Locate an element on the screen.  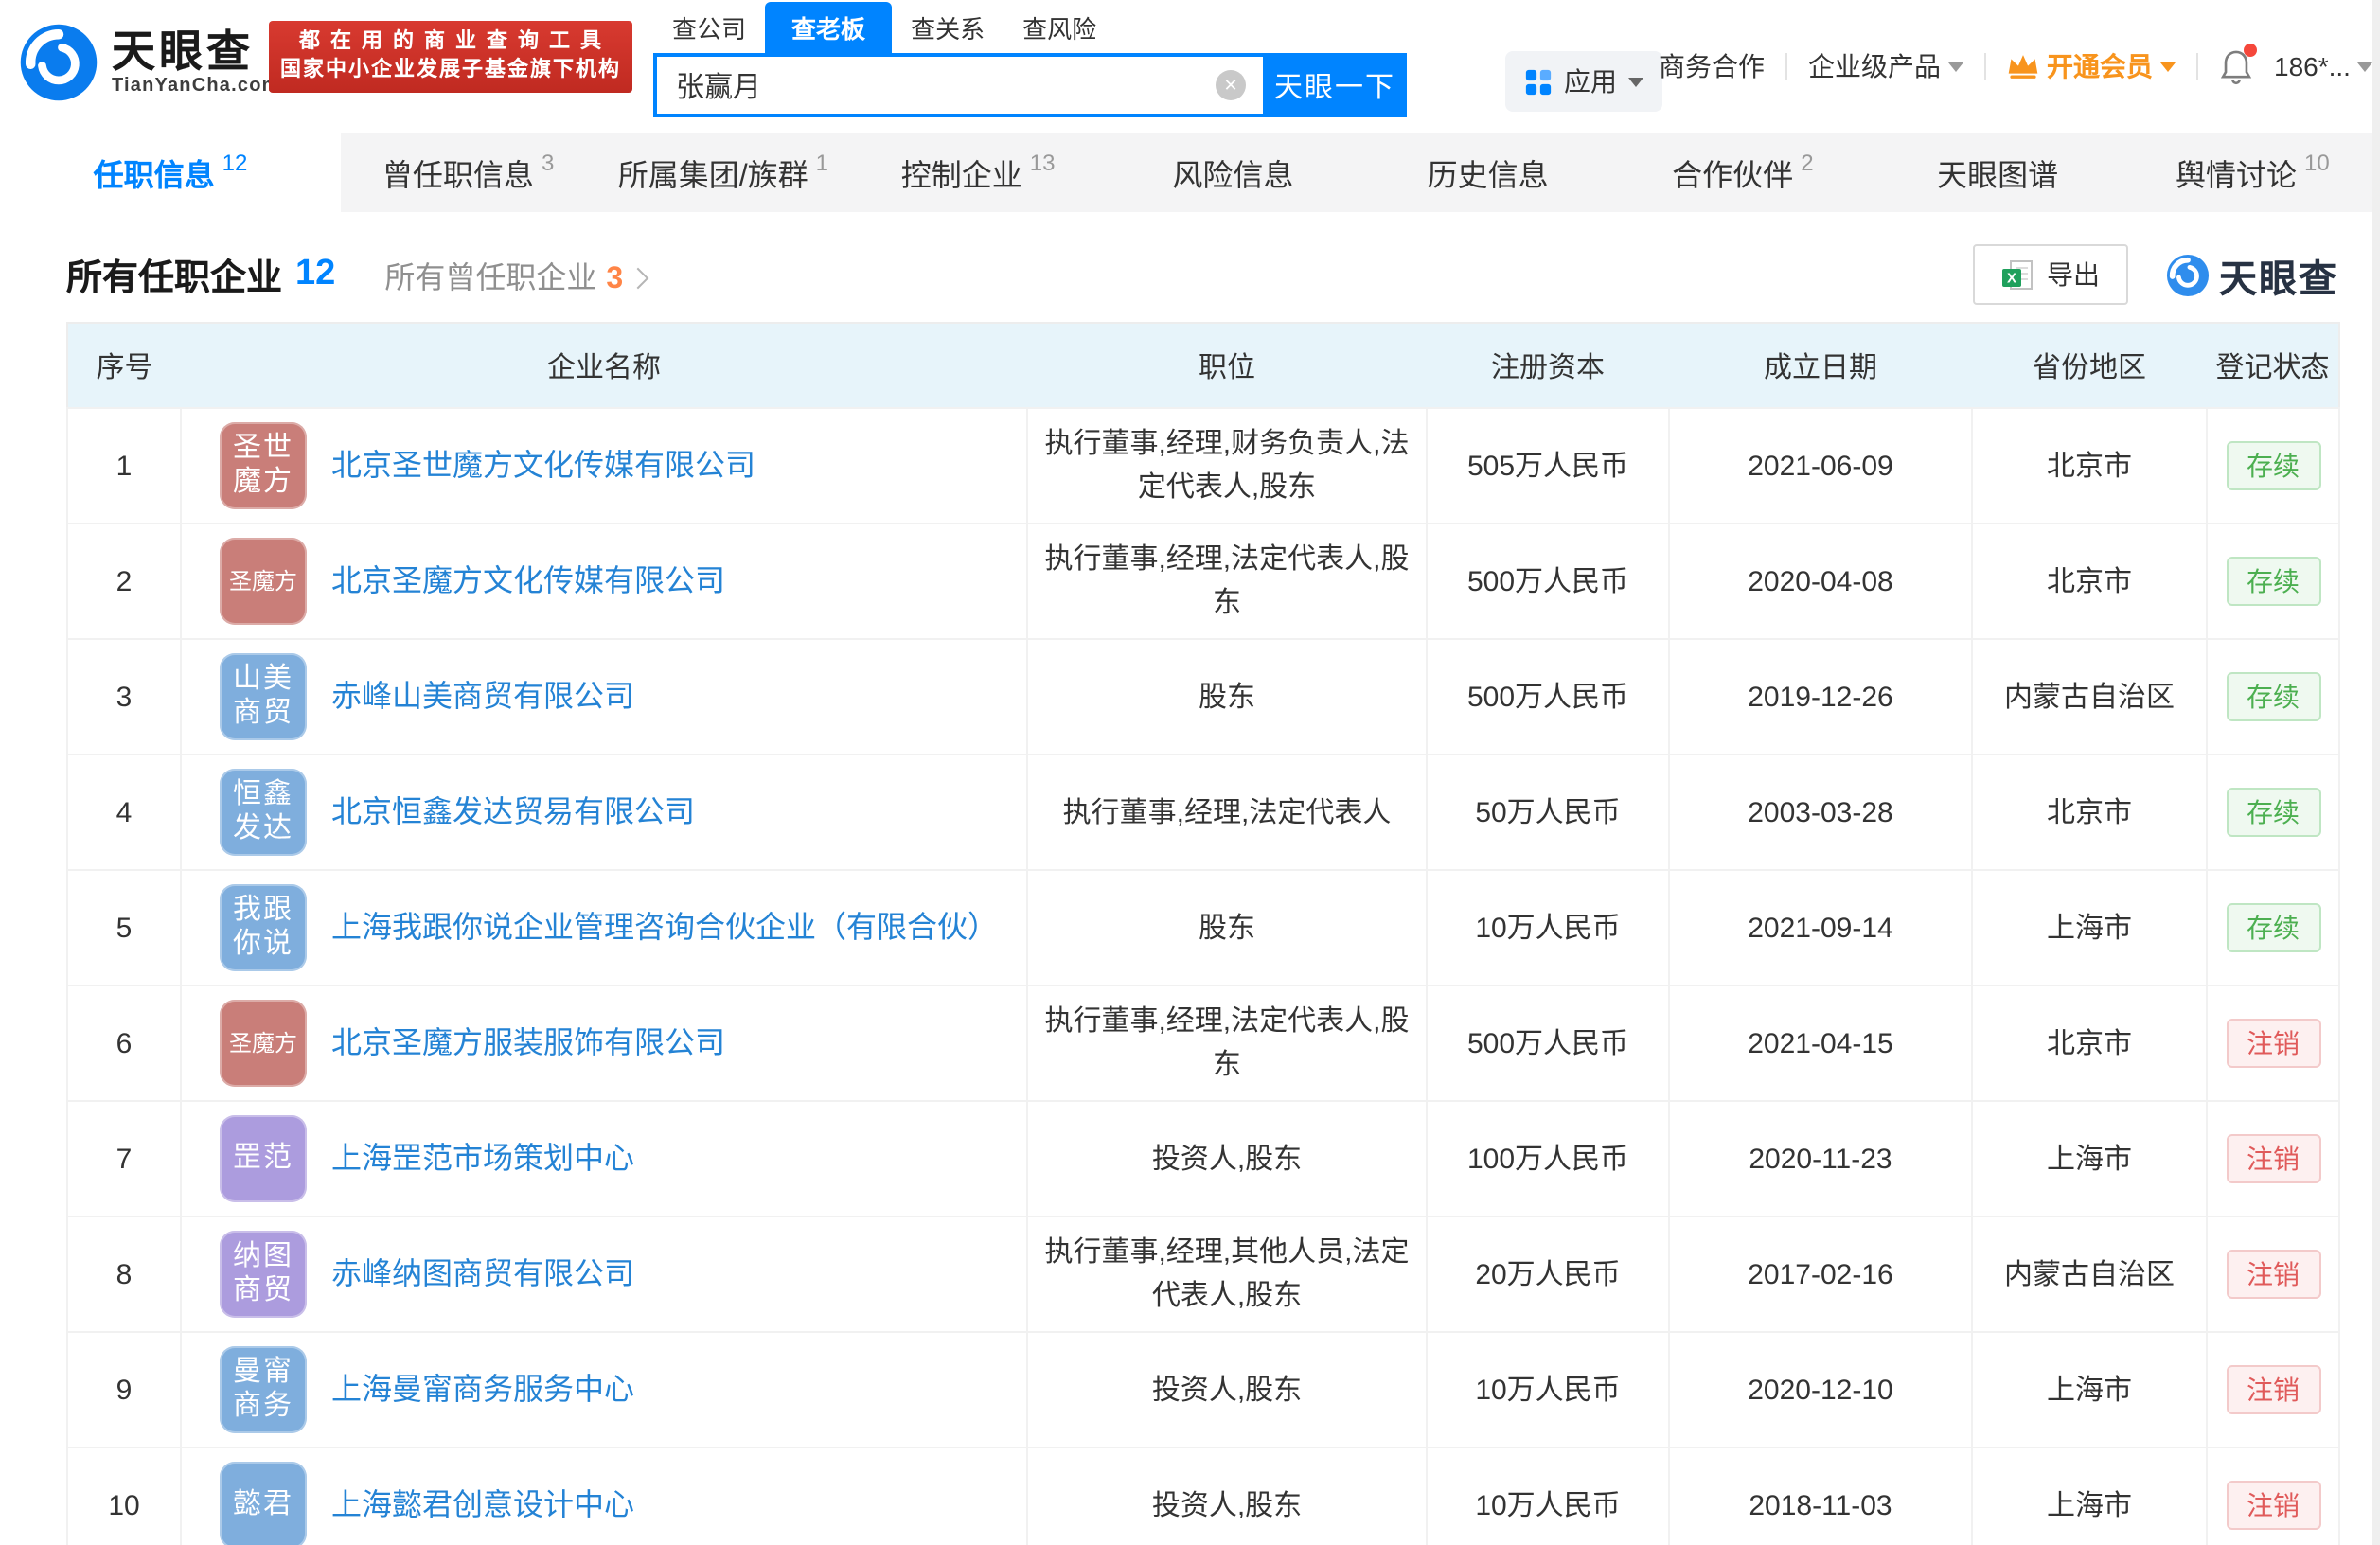
cell-region: 北京市 is located at coordinates (2089, 813).